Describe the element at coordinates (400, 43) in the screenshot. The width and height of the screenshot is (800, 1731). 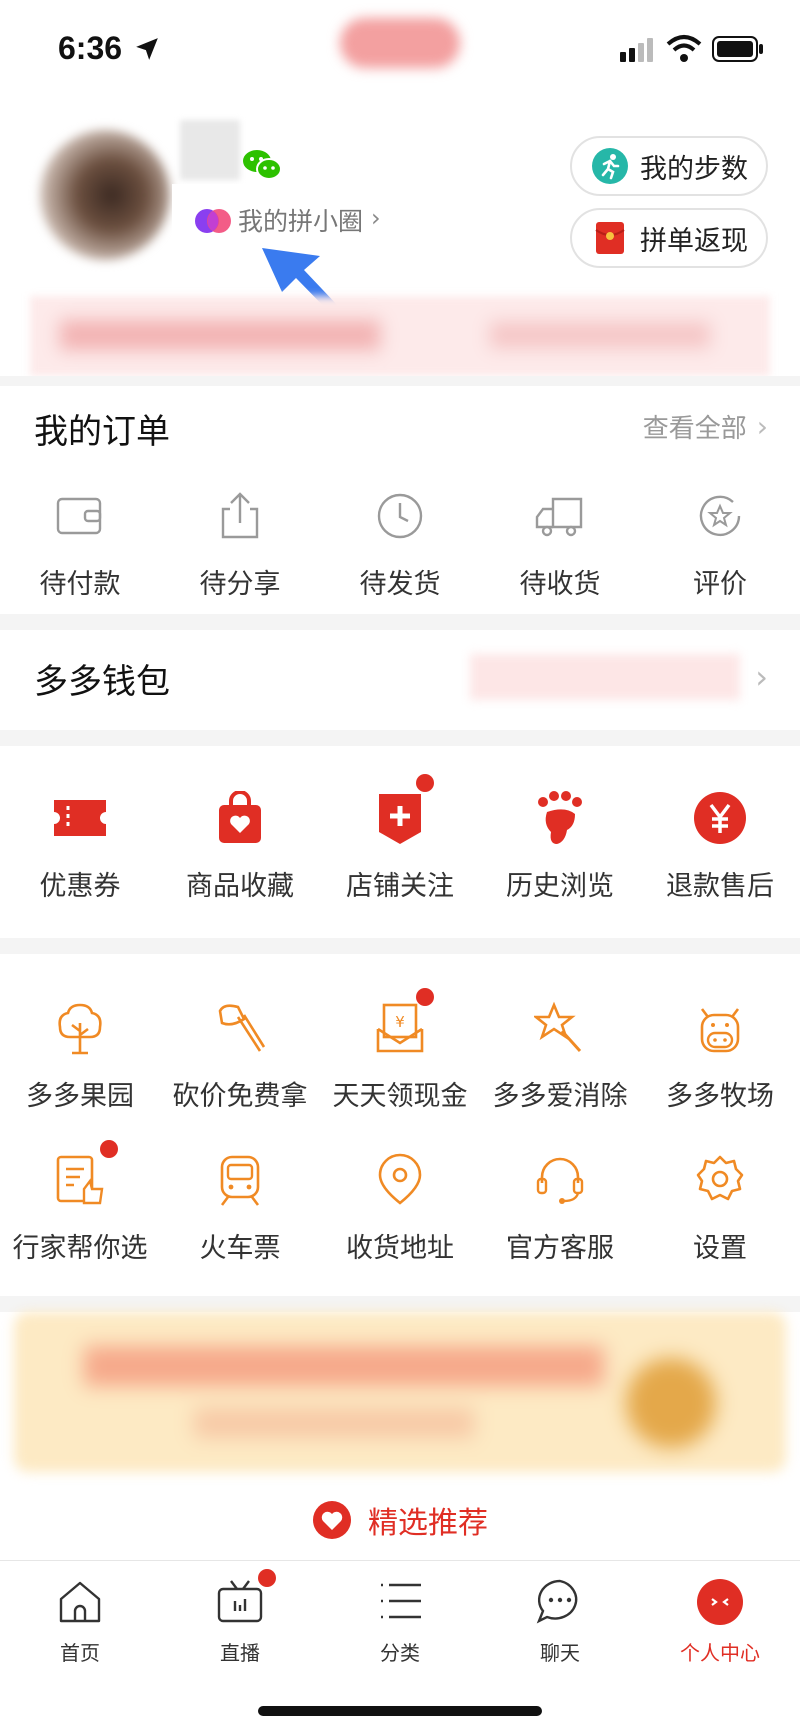
I see `blurred-status-pill` at that location.